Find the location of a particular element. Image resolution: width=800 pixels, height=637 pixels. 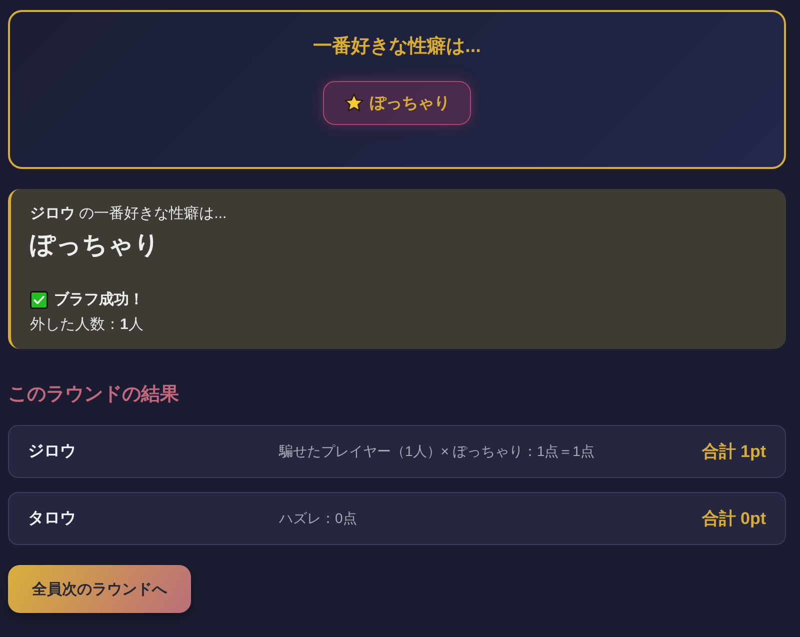

missed-count: 外した人数：1人 is located at coordinates (87, 325).